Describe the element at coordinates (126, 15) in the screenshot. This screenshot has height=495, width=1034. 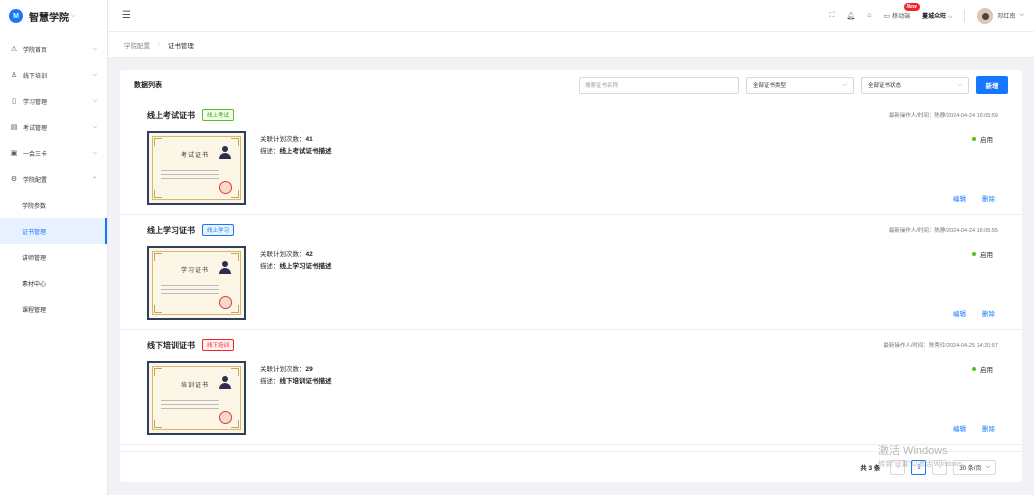
I see `menu-collapse-icon: ☰` at that location.